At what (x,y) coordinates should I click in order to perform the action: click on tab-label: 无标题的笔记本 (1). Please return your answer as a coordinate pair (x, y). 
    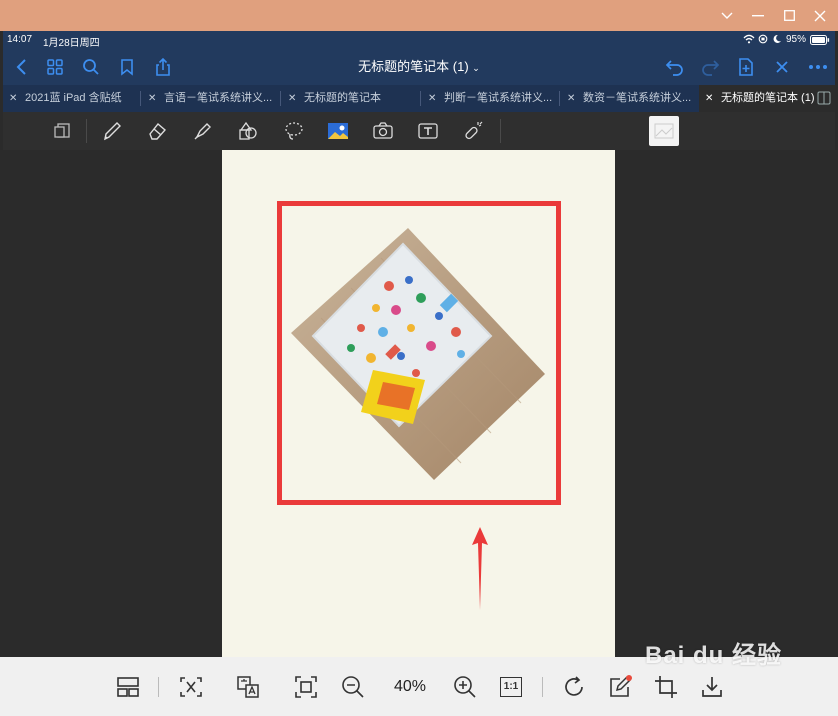
    Looking at the image, I should click on (768, 98).